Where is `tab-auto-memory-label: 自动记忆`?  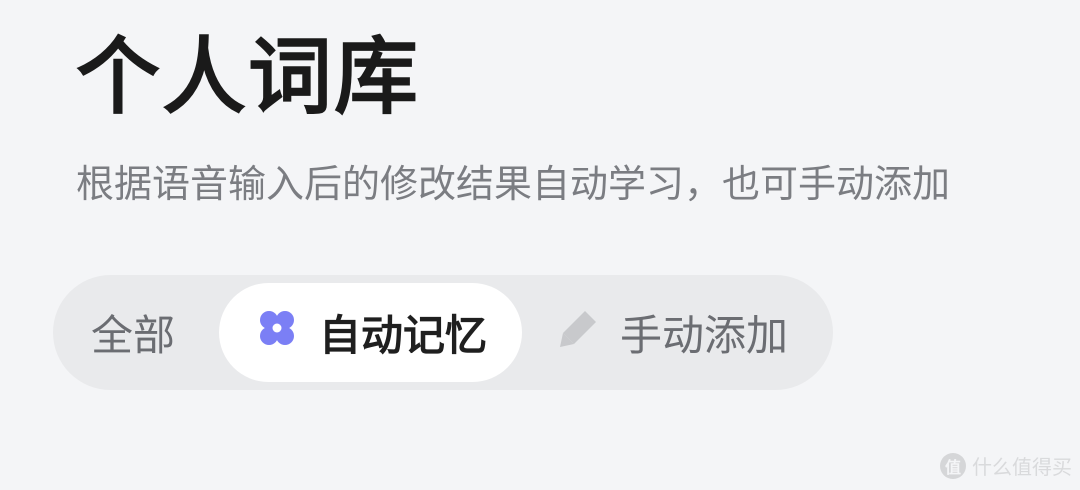
tab-auto-memory-label: 自动记忆 is located at coordinates (403, 335).